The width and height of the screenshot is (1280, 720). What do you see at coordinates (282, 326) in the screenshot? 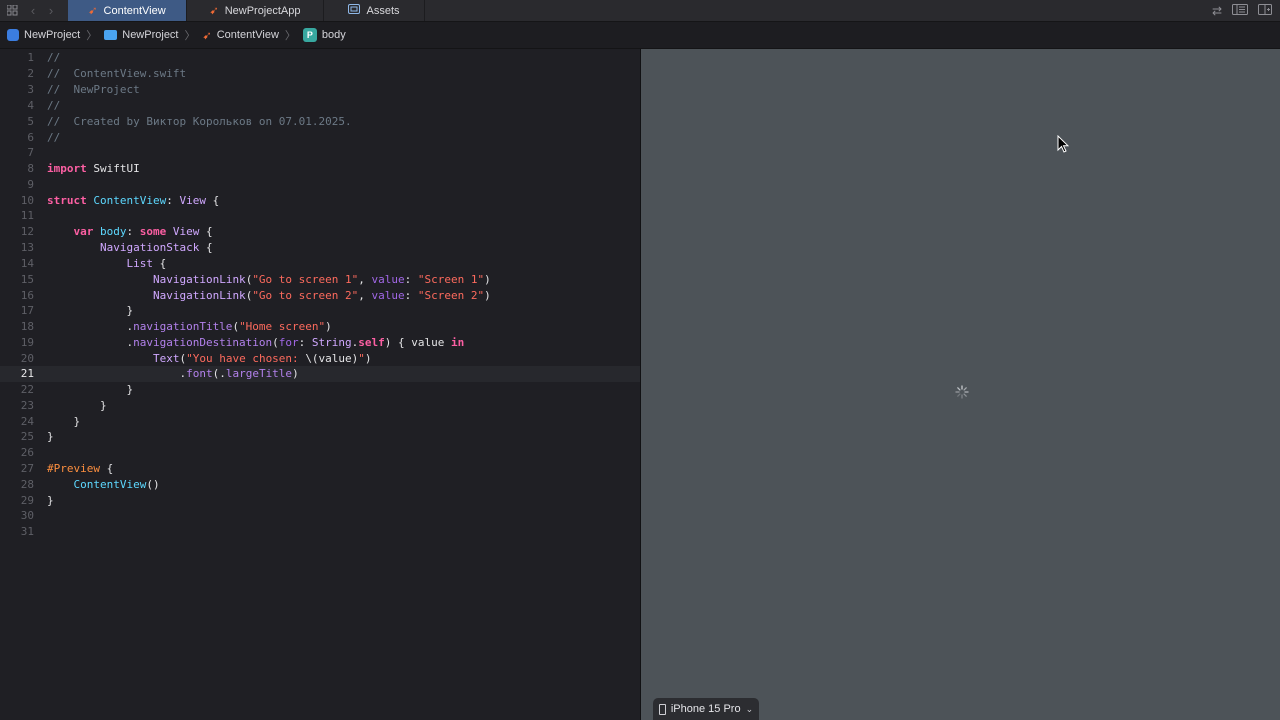
I see `code-token: "Home screen"` at bounding box center [282, 326].